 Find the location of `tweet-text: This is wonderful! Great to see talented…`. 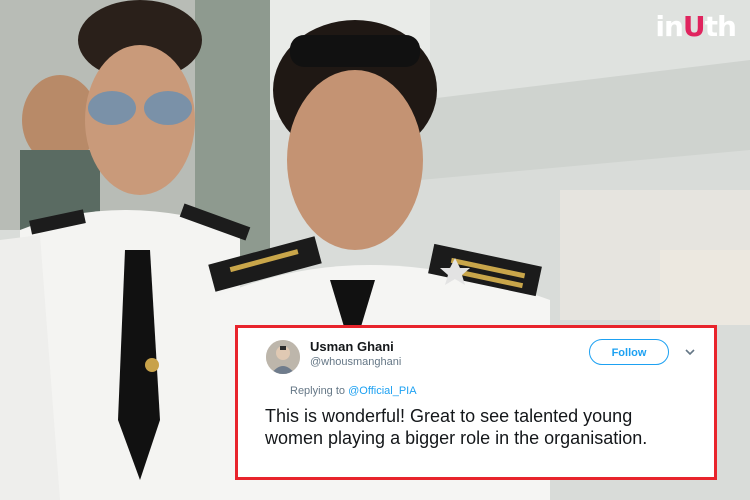

tweet-text: This is wonderful! Great to see talented… is located at coordinates (456, 427).